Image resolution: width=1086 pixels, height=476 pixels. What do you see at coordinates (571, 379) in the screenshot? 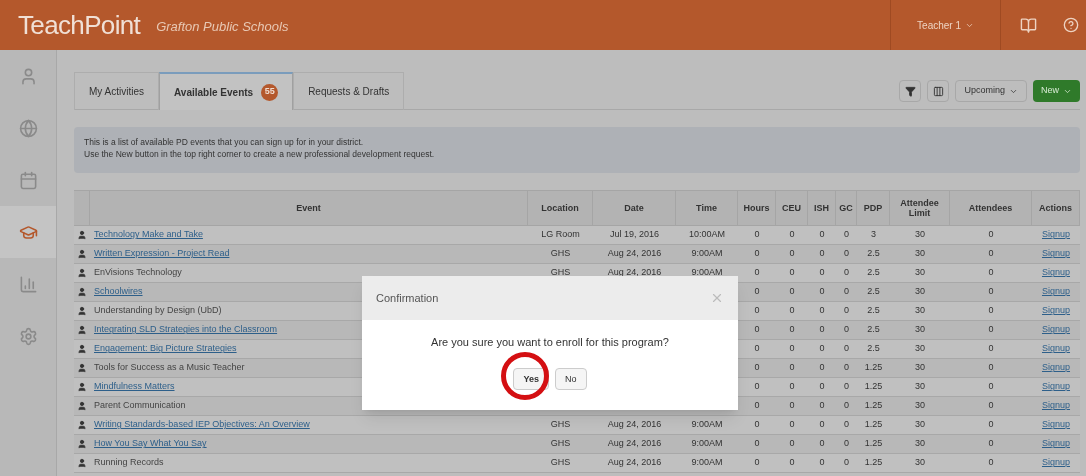
I see `dialog-button: No` at bounding box center [571, 379].